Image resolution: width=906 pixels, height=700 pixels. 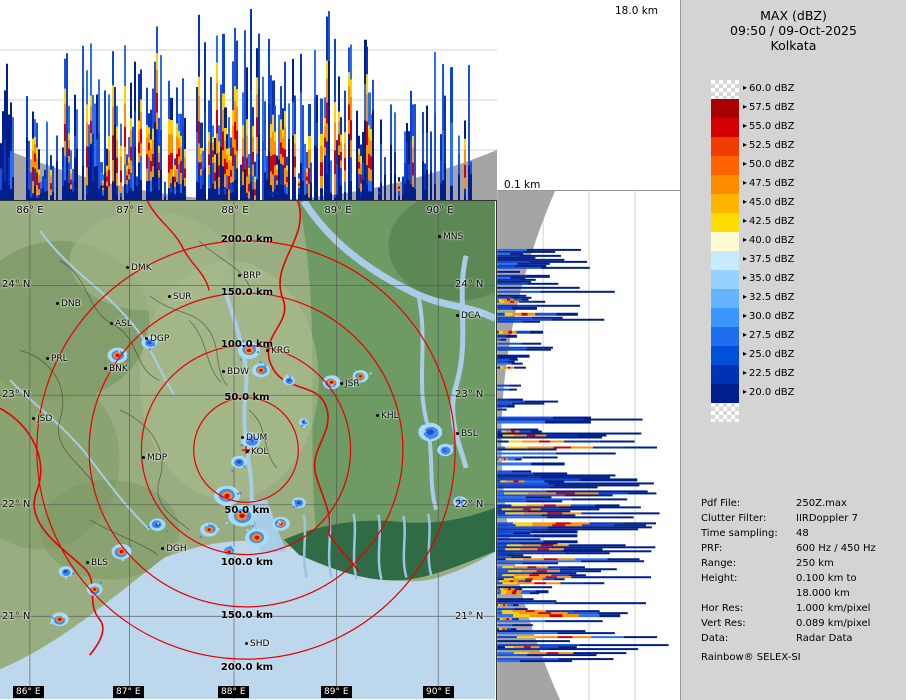 I want to click on legend-scale-row: 47.5 dBZ, so click(x=793, y=184).